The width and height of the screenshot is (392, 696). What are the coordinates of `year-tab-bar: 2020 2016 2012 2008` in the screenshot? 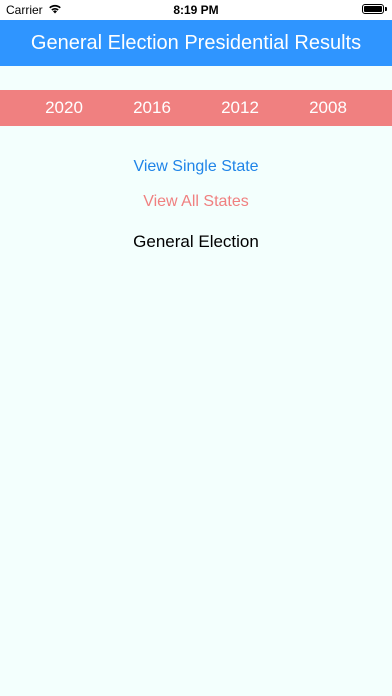 It's located at (196, 108).